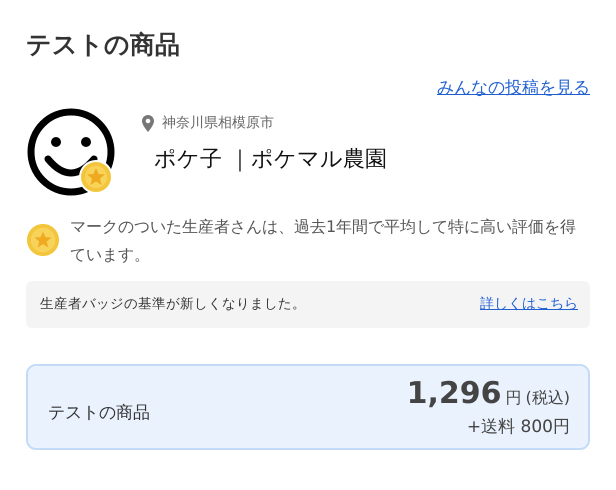  I want to click on producer-location: 神奈川県相模原市, so click(218, 123).